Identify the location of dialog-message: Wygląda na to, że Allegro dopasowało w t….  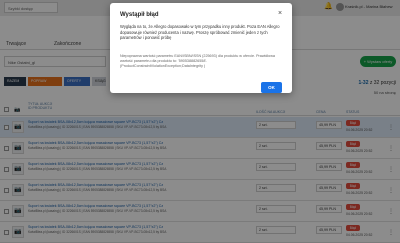
(200, 32).